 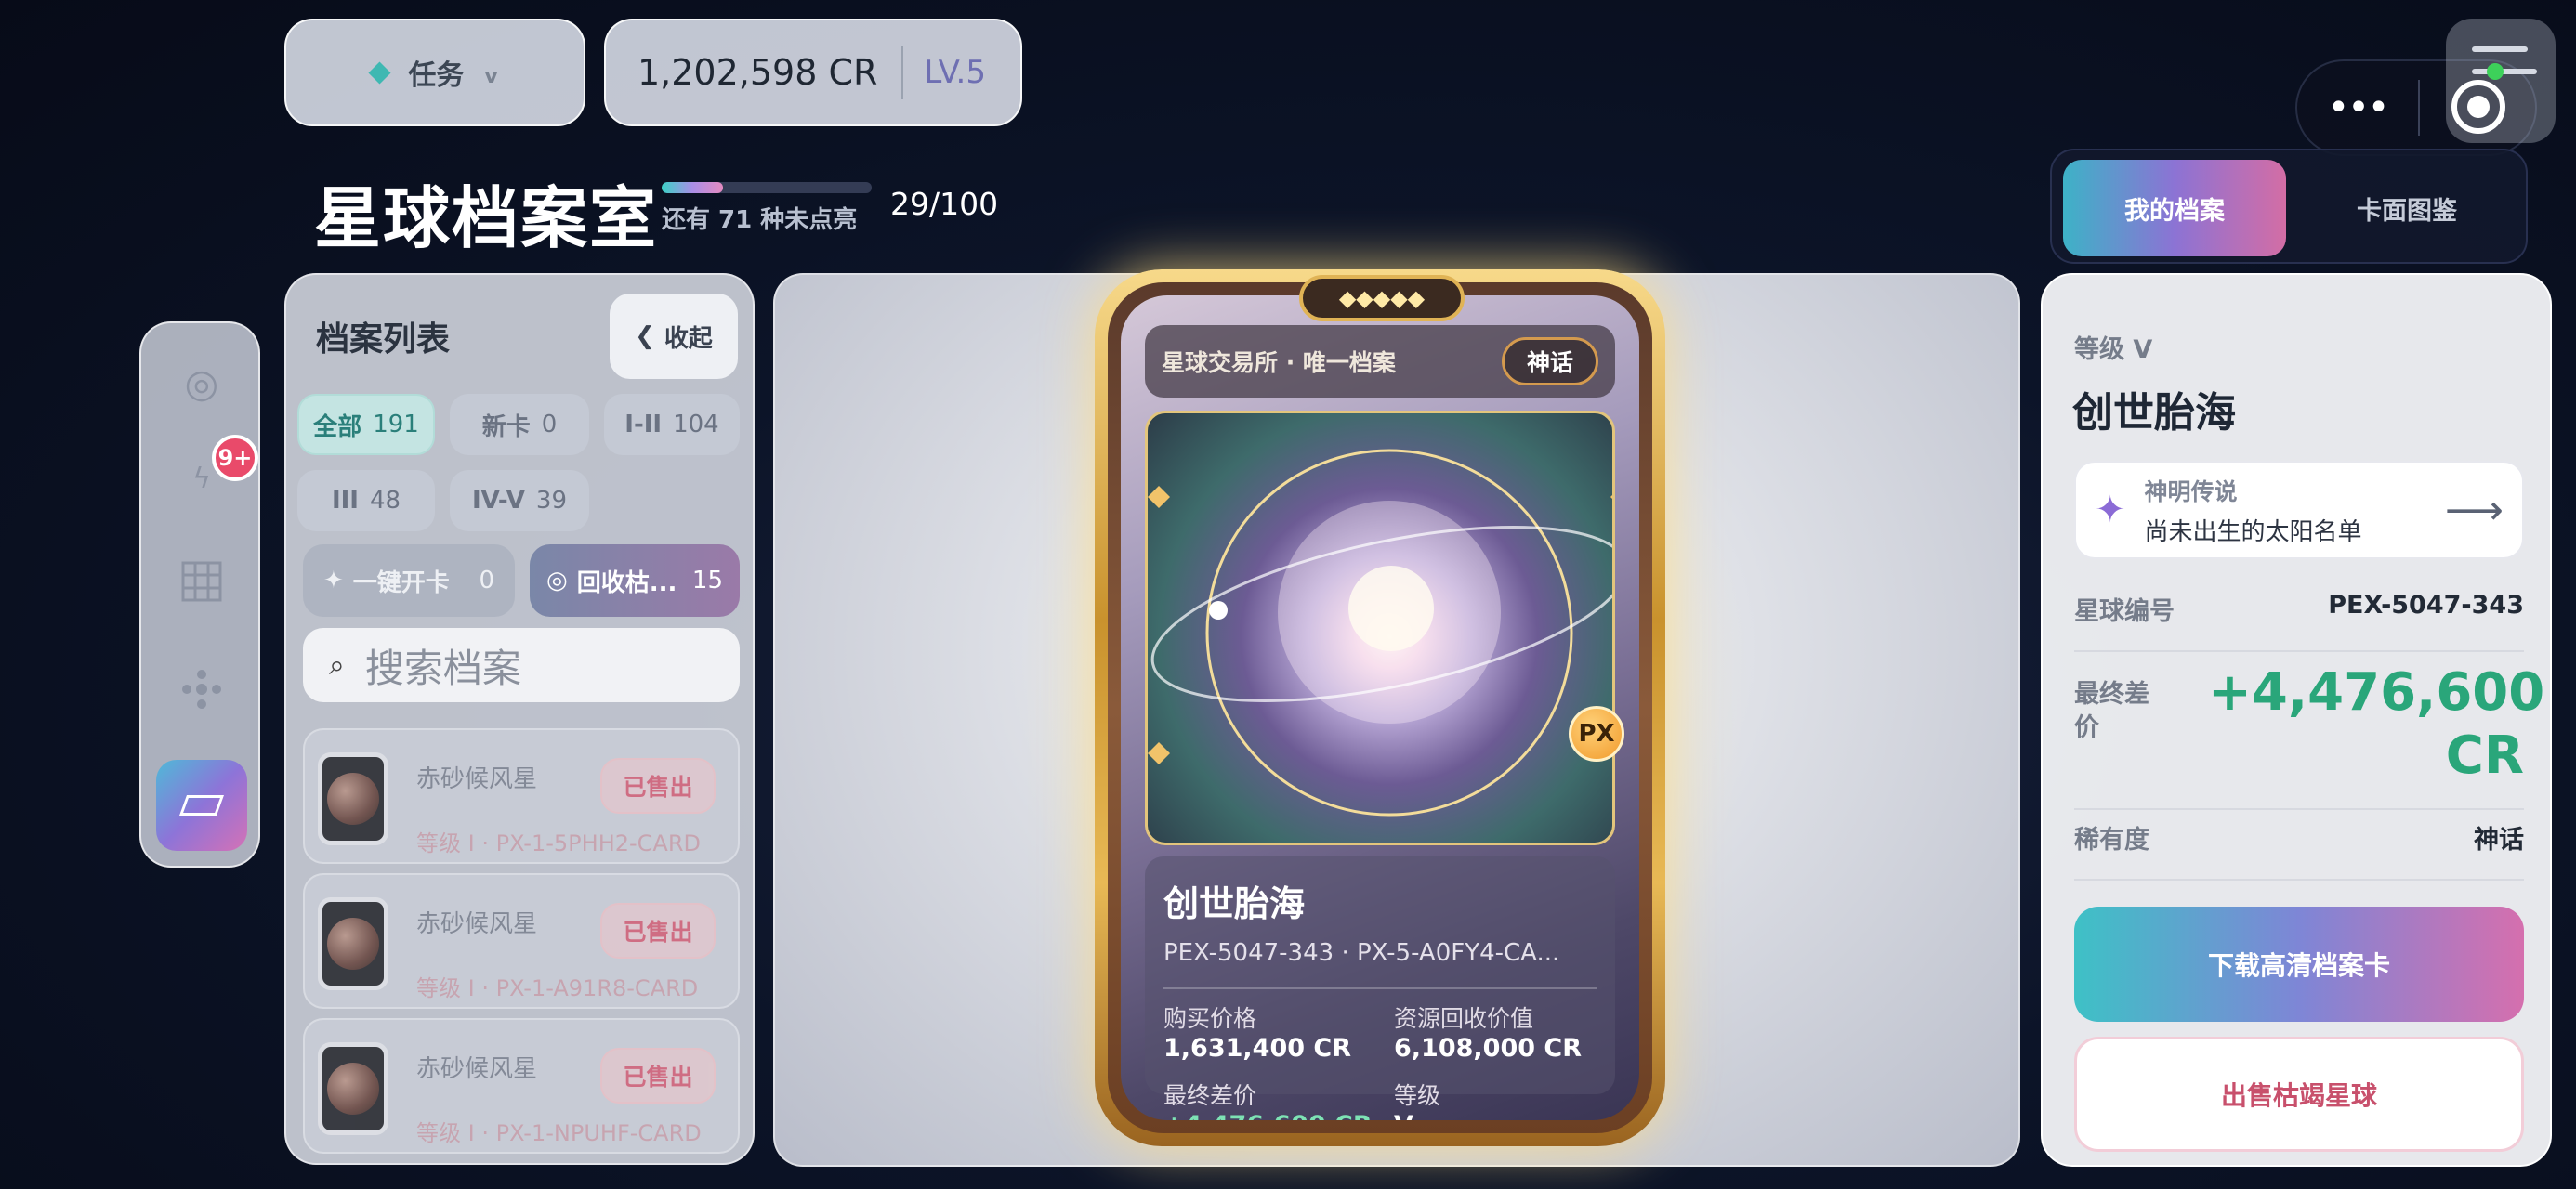 I want to click on filter-count: 191, so click(x=396, y=424).